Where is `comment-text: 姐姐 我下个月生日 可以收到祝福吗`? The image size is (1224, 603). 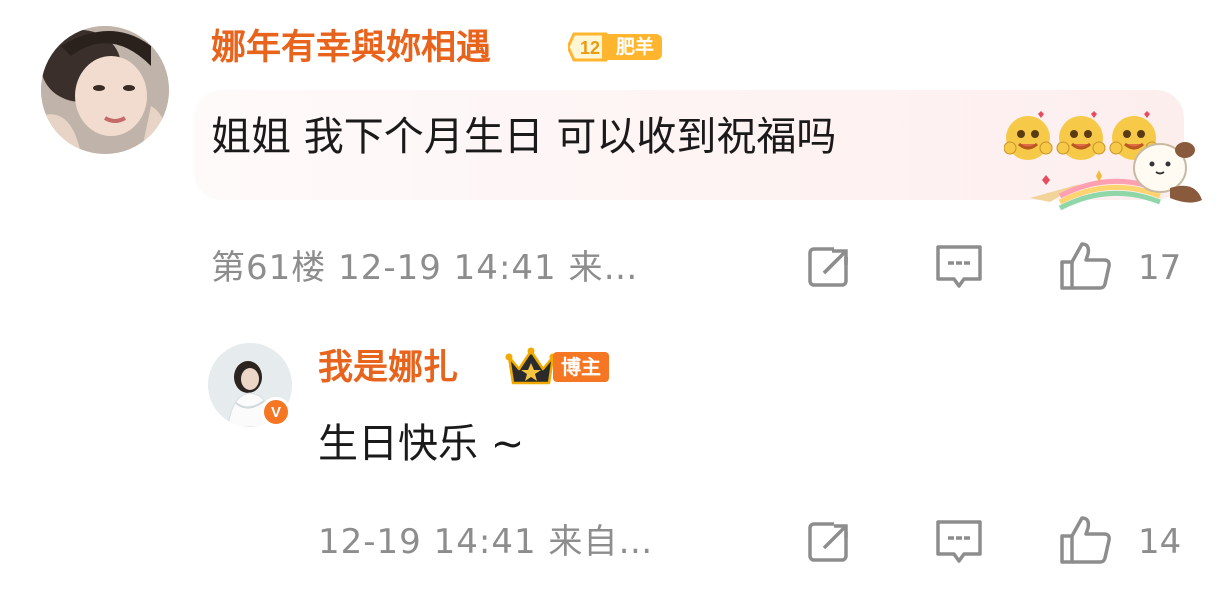 comment-text: 姐姐 我下个月生日 可以收到祝福吗 is located at coordinates (523, 137).